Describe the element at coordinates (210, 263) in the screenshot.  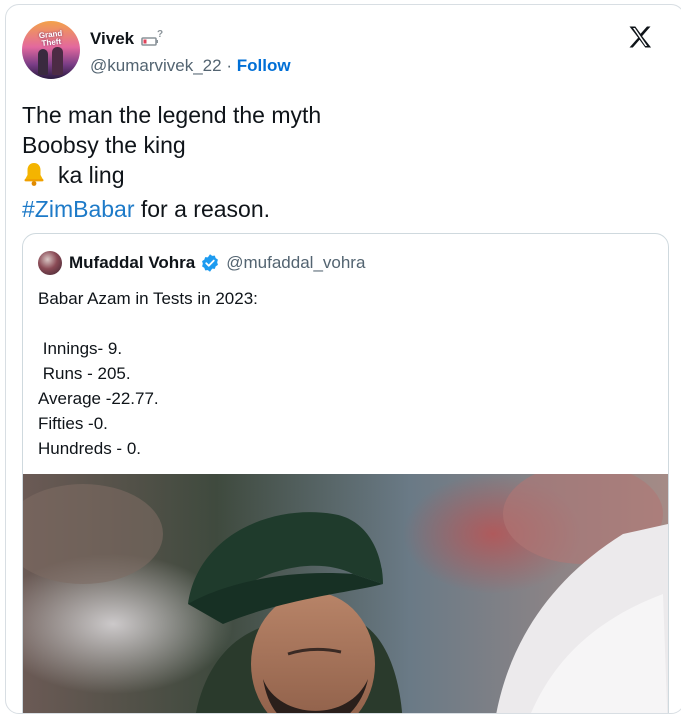
I see `verified-badge-icon` at that location.